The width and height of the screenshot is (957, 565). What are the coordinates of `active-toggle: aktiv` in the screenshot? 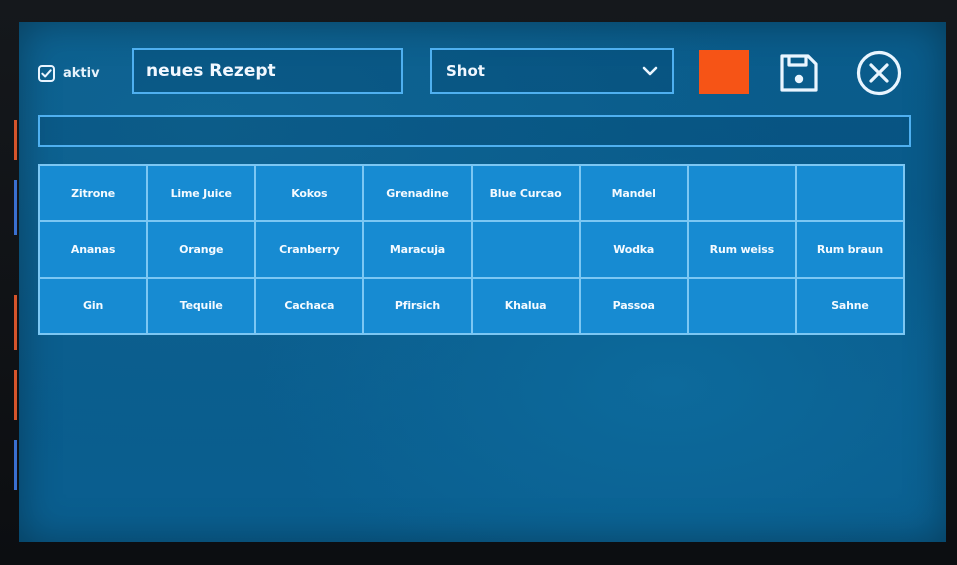 It's located at (69, 73).